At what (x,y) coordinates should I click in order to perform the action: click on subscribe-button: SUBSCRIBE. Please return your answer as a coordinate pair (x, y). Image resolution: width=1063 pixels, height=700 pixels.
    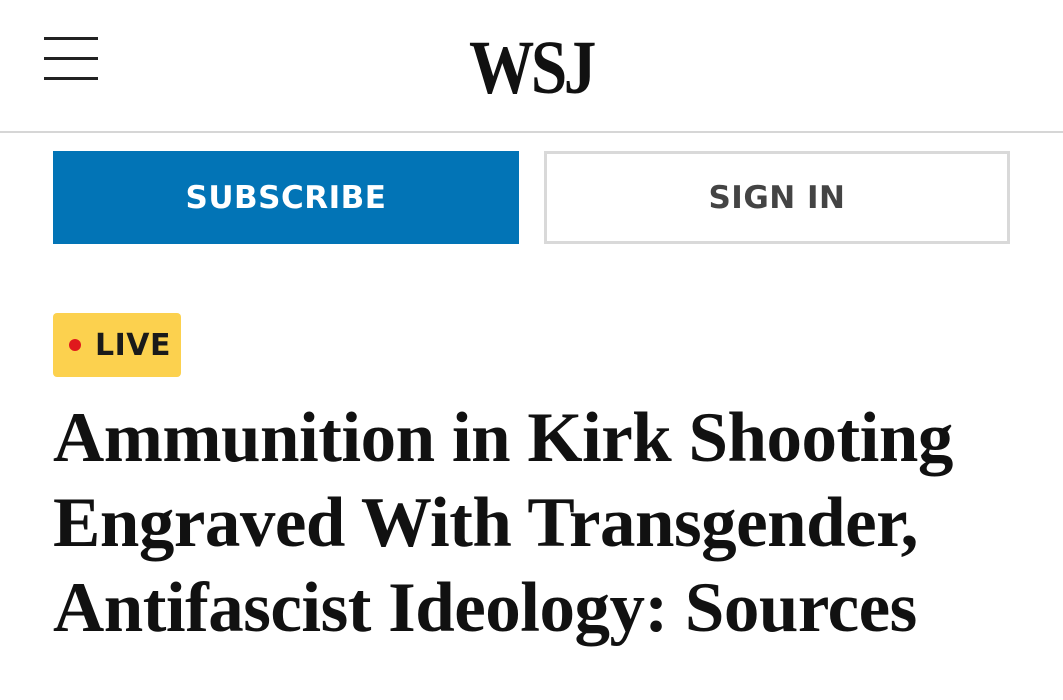
    Looking at the image, I should click on (286, 197).